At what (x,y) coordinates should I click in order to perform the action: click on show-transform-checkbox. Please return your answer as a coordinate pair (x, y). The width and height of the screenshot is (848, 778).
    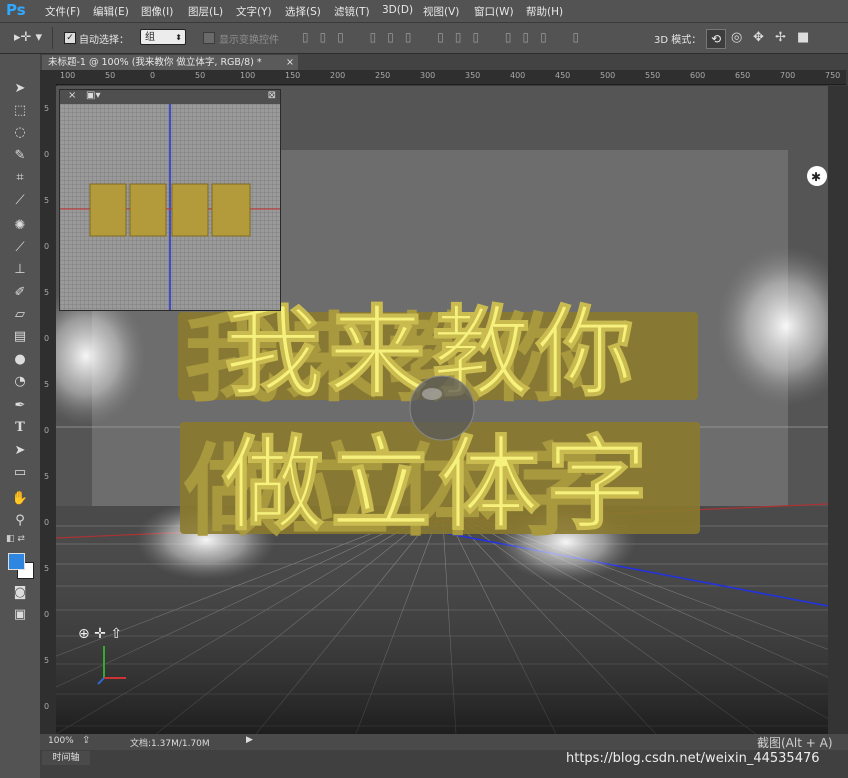
    Looking at the image, I should click on (209, 38).